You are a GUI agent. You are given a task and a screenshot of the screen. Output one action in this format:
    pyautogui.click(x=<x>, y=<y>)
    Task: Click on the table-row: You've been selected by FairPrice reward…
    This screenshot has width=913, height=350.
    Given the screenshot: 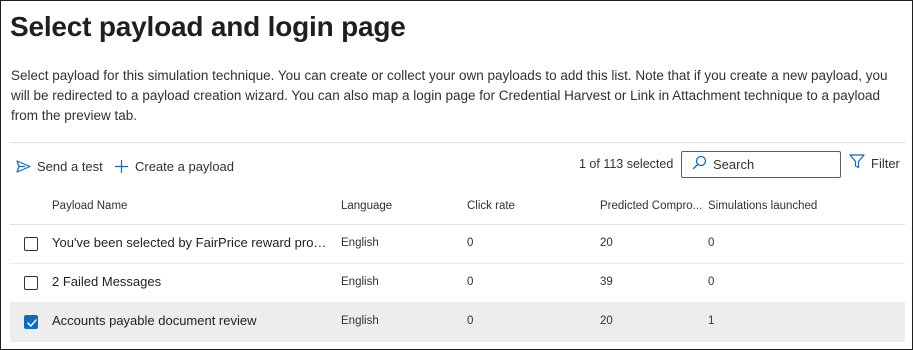 What is the action you would take?
    pyautogui.click(x=457, y=244)
    